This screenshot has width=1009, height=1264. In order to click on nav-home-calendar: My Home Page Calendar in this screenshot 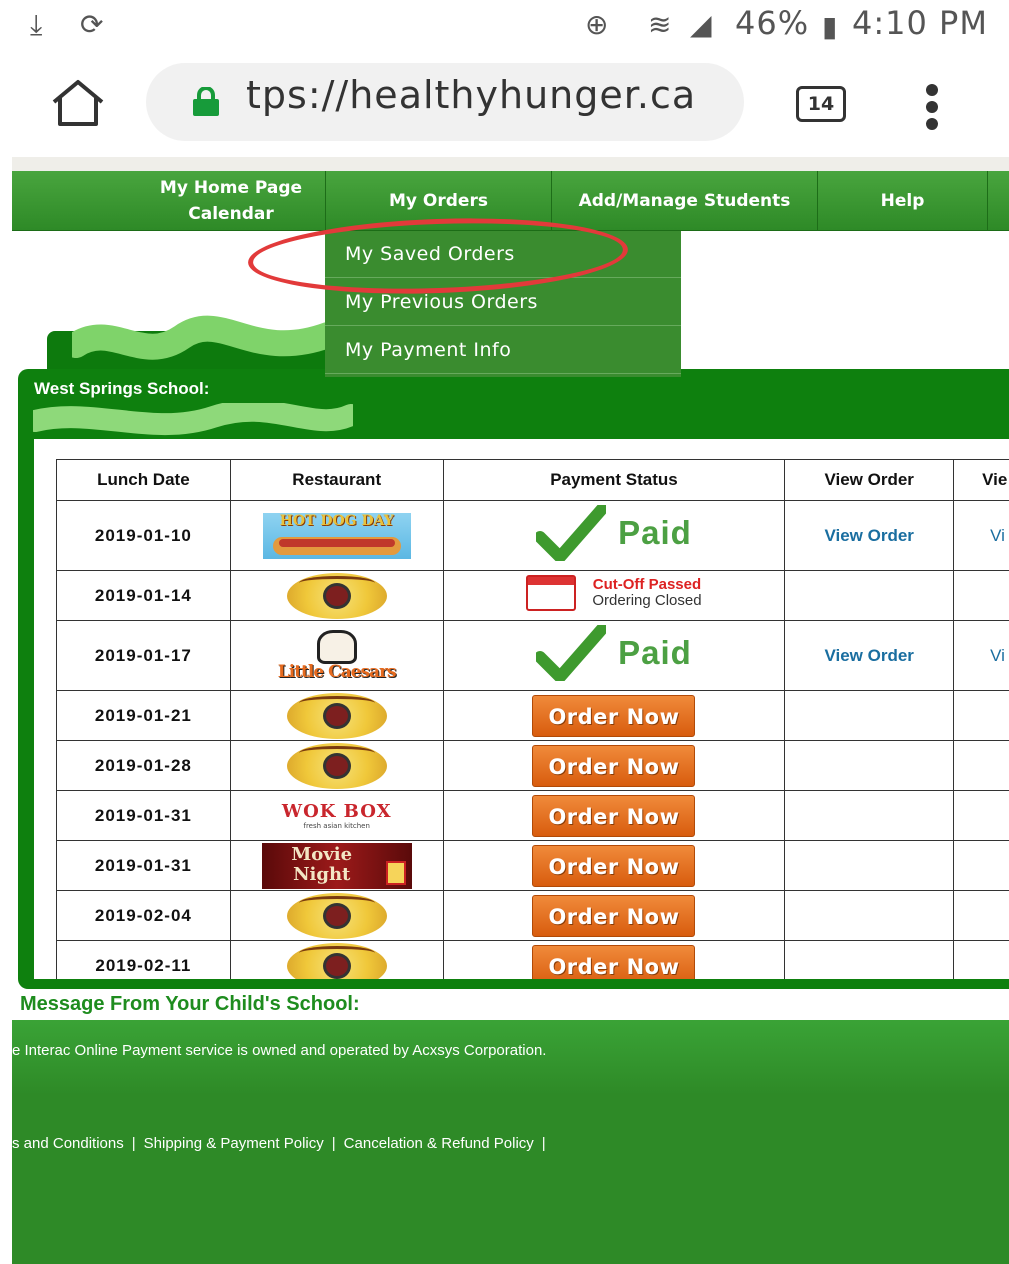, I will do `click(169, 201)`.